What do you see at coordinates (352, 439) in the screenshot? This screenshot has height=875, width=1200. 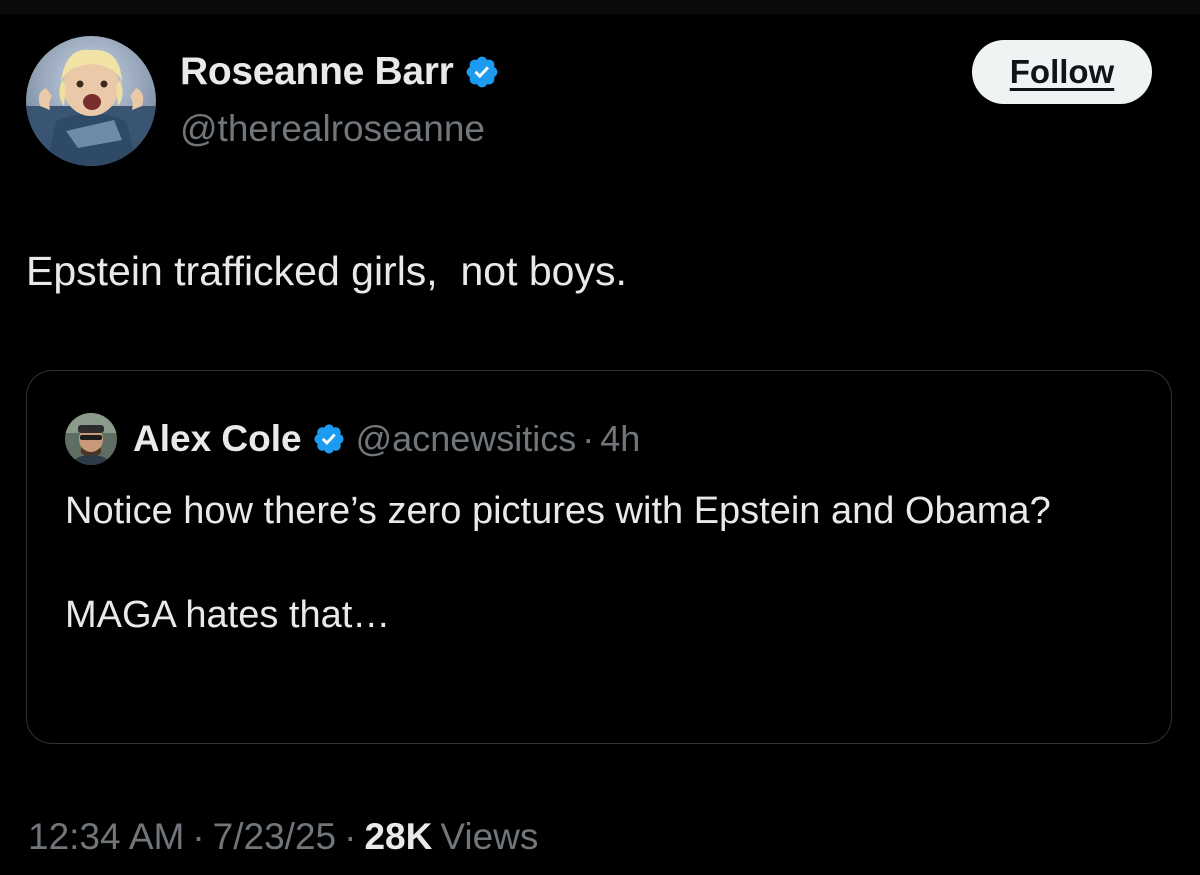 I see `quoted-tweet-header: Alex Cole @acnewsitics · 4h` at bounding box center [352, 439].